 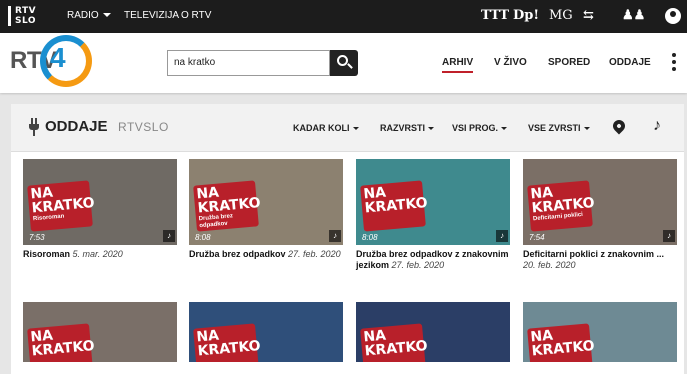 I want to click on user-icon, so click(x=673, y=16).